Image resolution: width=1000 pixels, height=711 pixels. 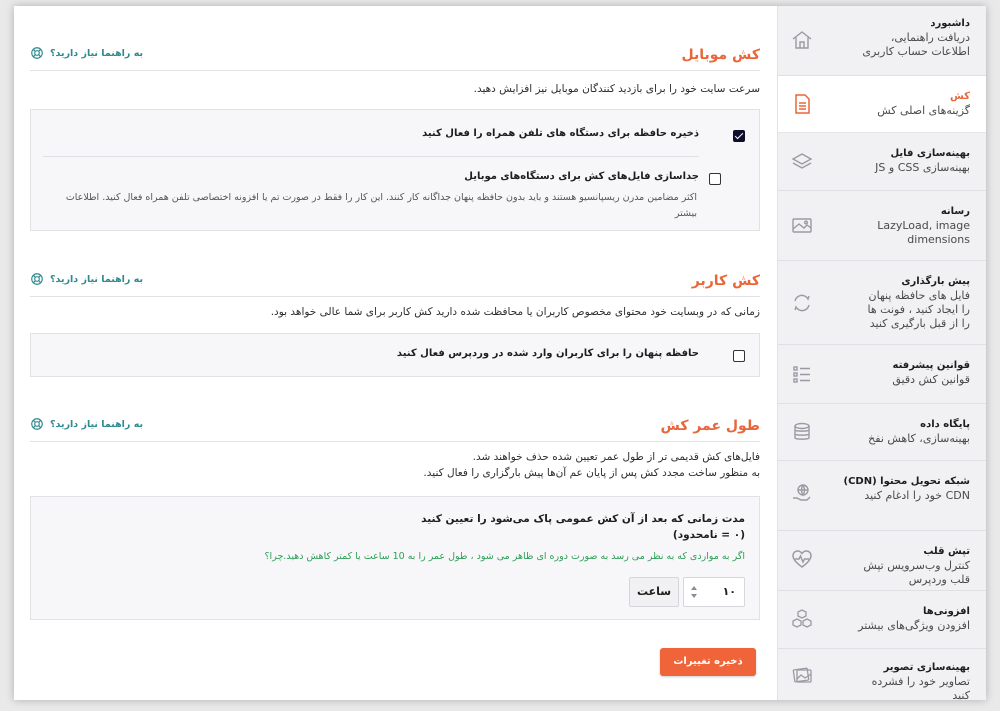 What do you see at coordinates (708, 662) in the screenshot?
I see `save-changes-button: ذخیره تغییرات` at bounding box center [708, 662].